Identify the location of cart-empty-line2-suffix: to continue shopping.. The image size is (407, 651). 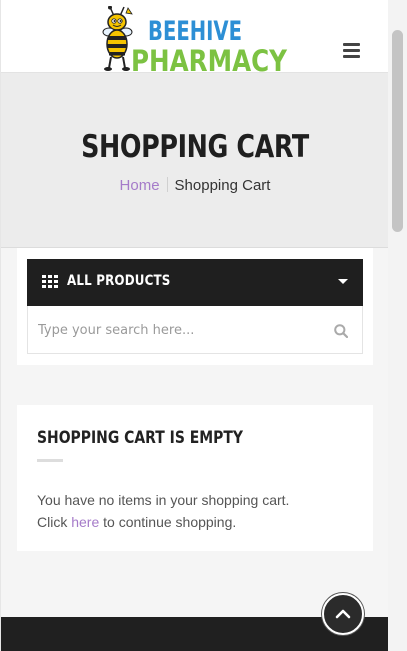
(170, 522).